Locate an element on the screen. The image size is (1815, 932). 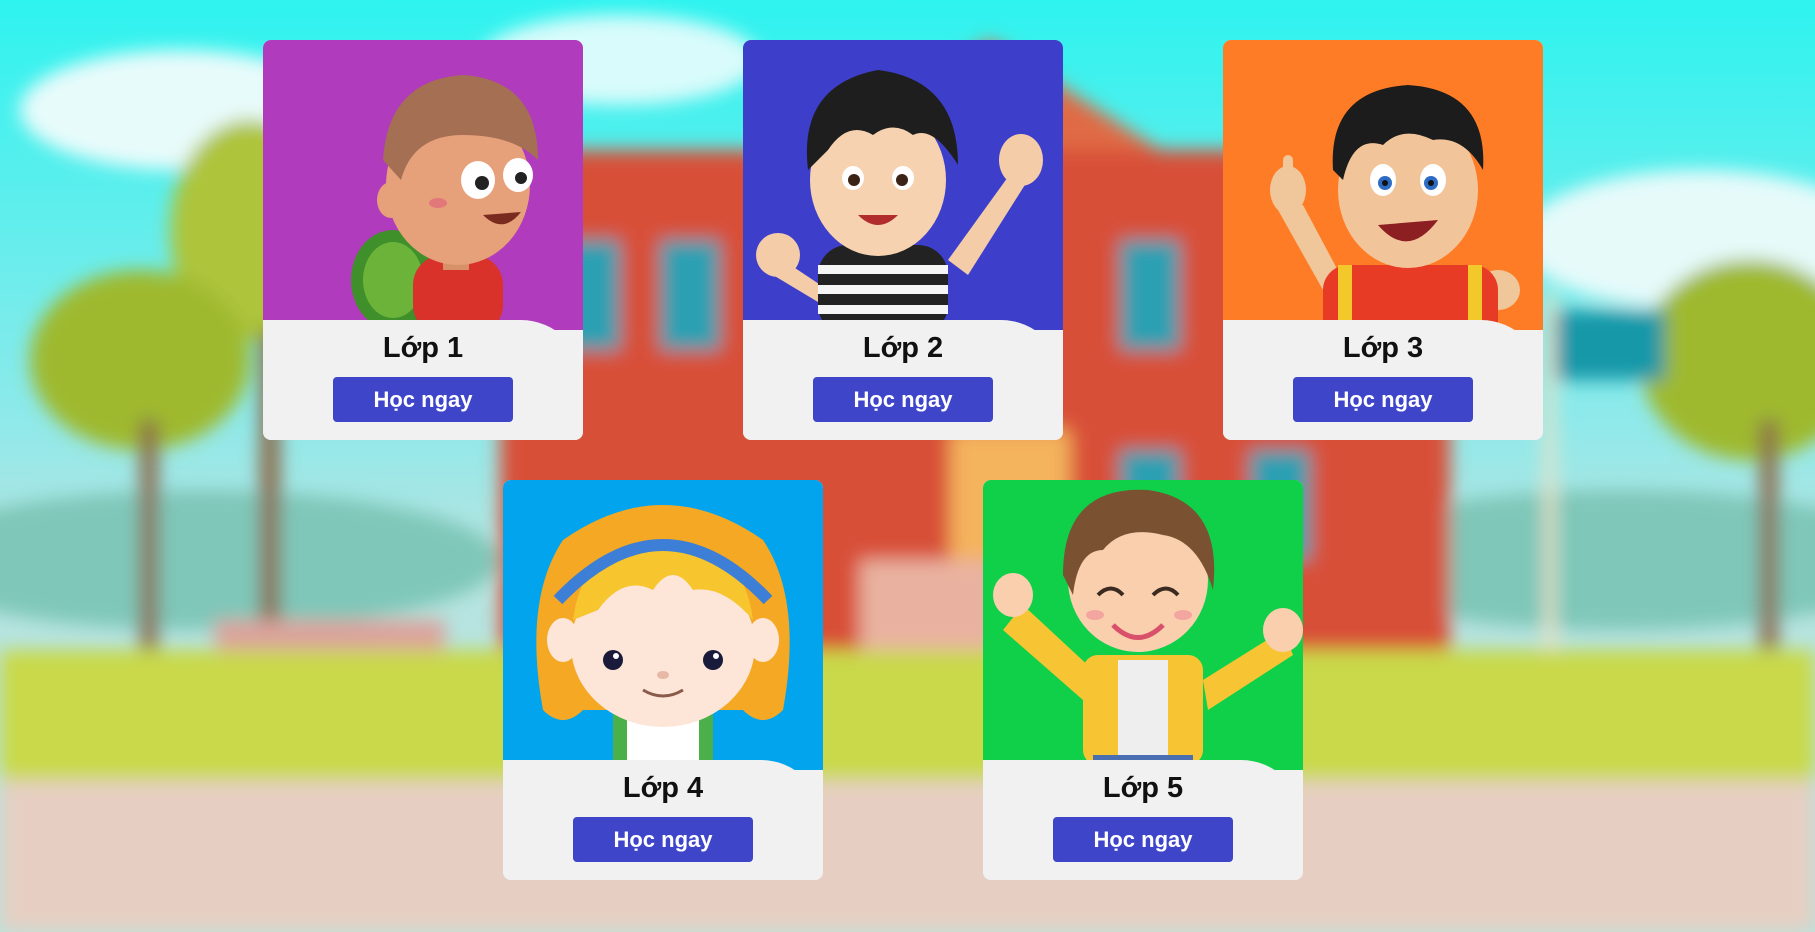
card-2-title: Lớp 2 is located at coordinates (903, 348).